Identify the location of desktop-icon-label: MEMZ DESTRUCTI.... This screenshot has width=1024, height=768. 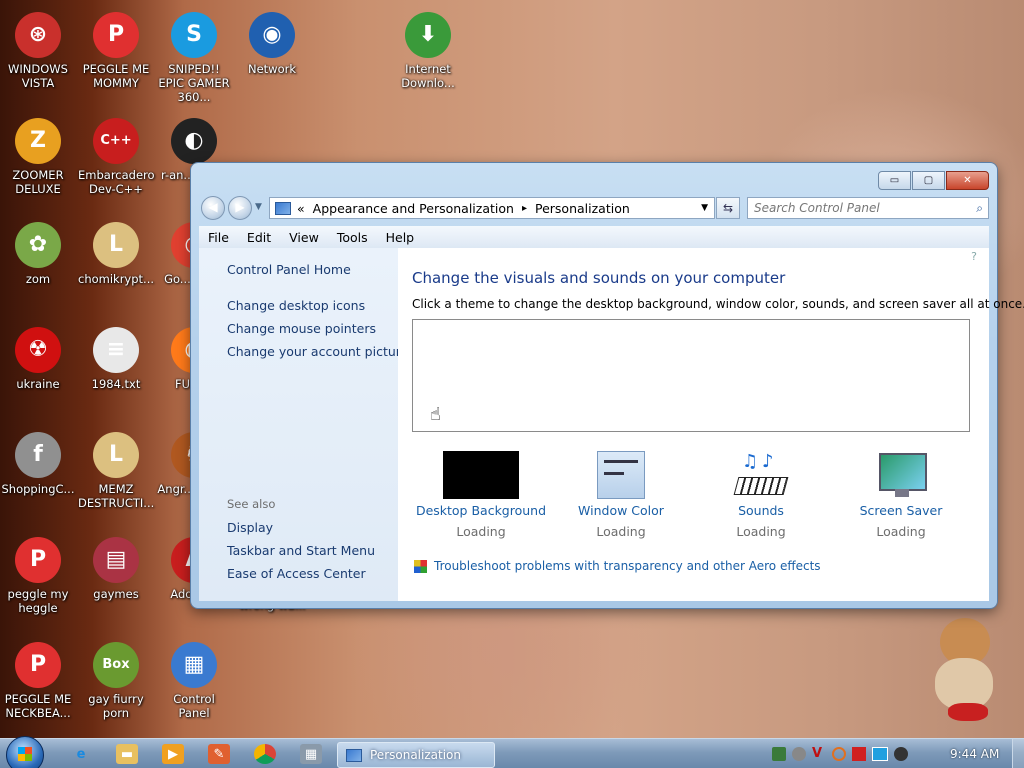
(116, 496).